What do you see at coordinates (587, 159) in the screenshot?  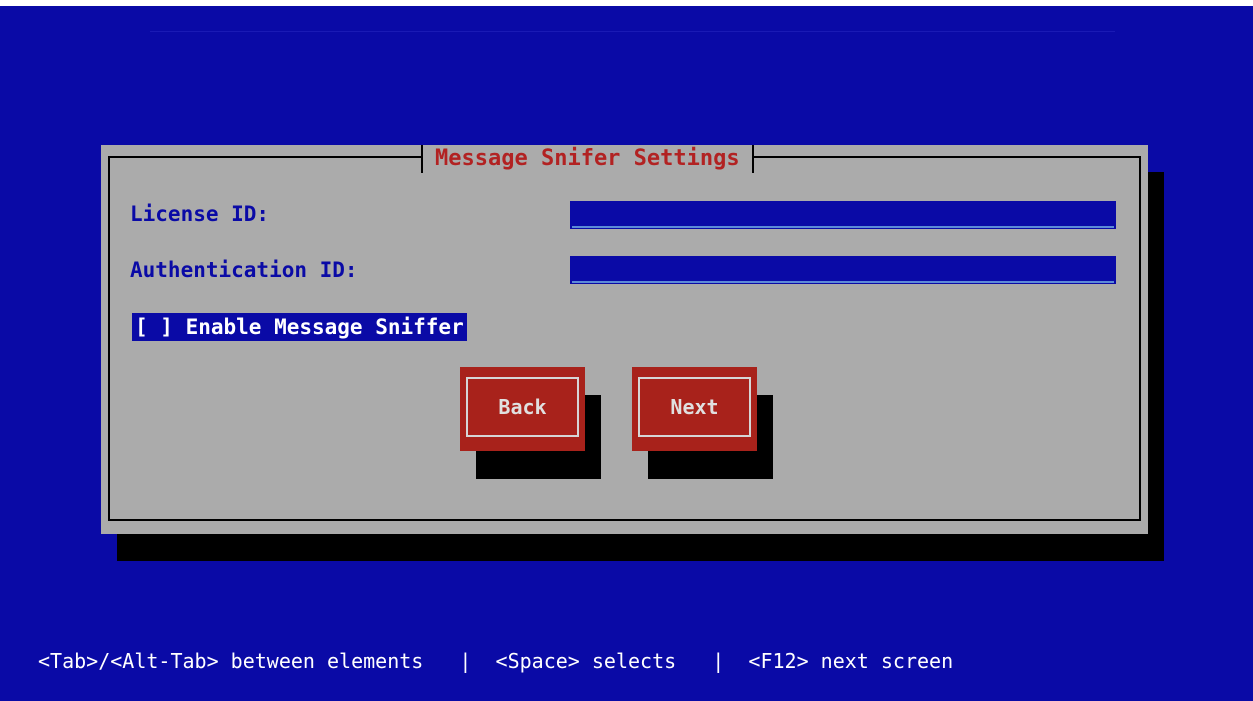 I see `dialog-title: Message Snifer Settings` at bounding box center [587, 159].